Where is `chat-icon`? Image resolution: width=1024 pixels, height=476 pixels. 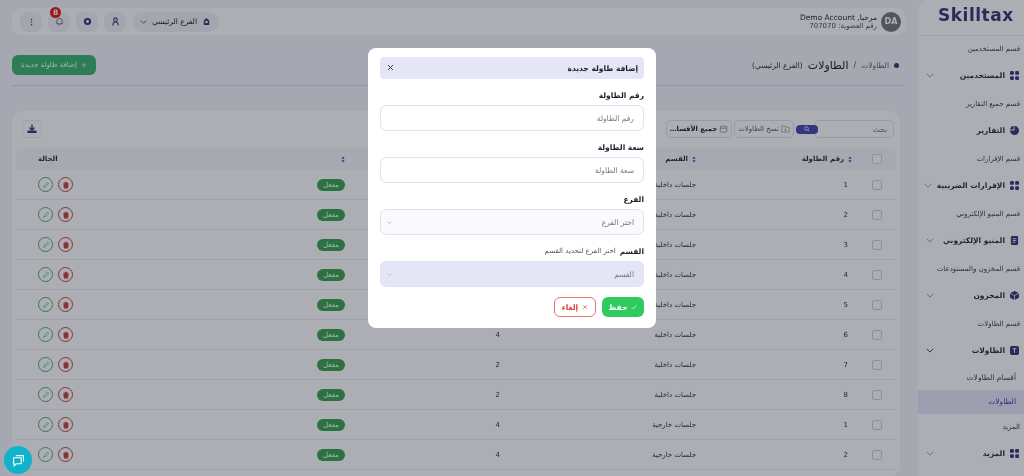 chat-icon is located at coordinates (18, 460).